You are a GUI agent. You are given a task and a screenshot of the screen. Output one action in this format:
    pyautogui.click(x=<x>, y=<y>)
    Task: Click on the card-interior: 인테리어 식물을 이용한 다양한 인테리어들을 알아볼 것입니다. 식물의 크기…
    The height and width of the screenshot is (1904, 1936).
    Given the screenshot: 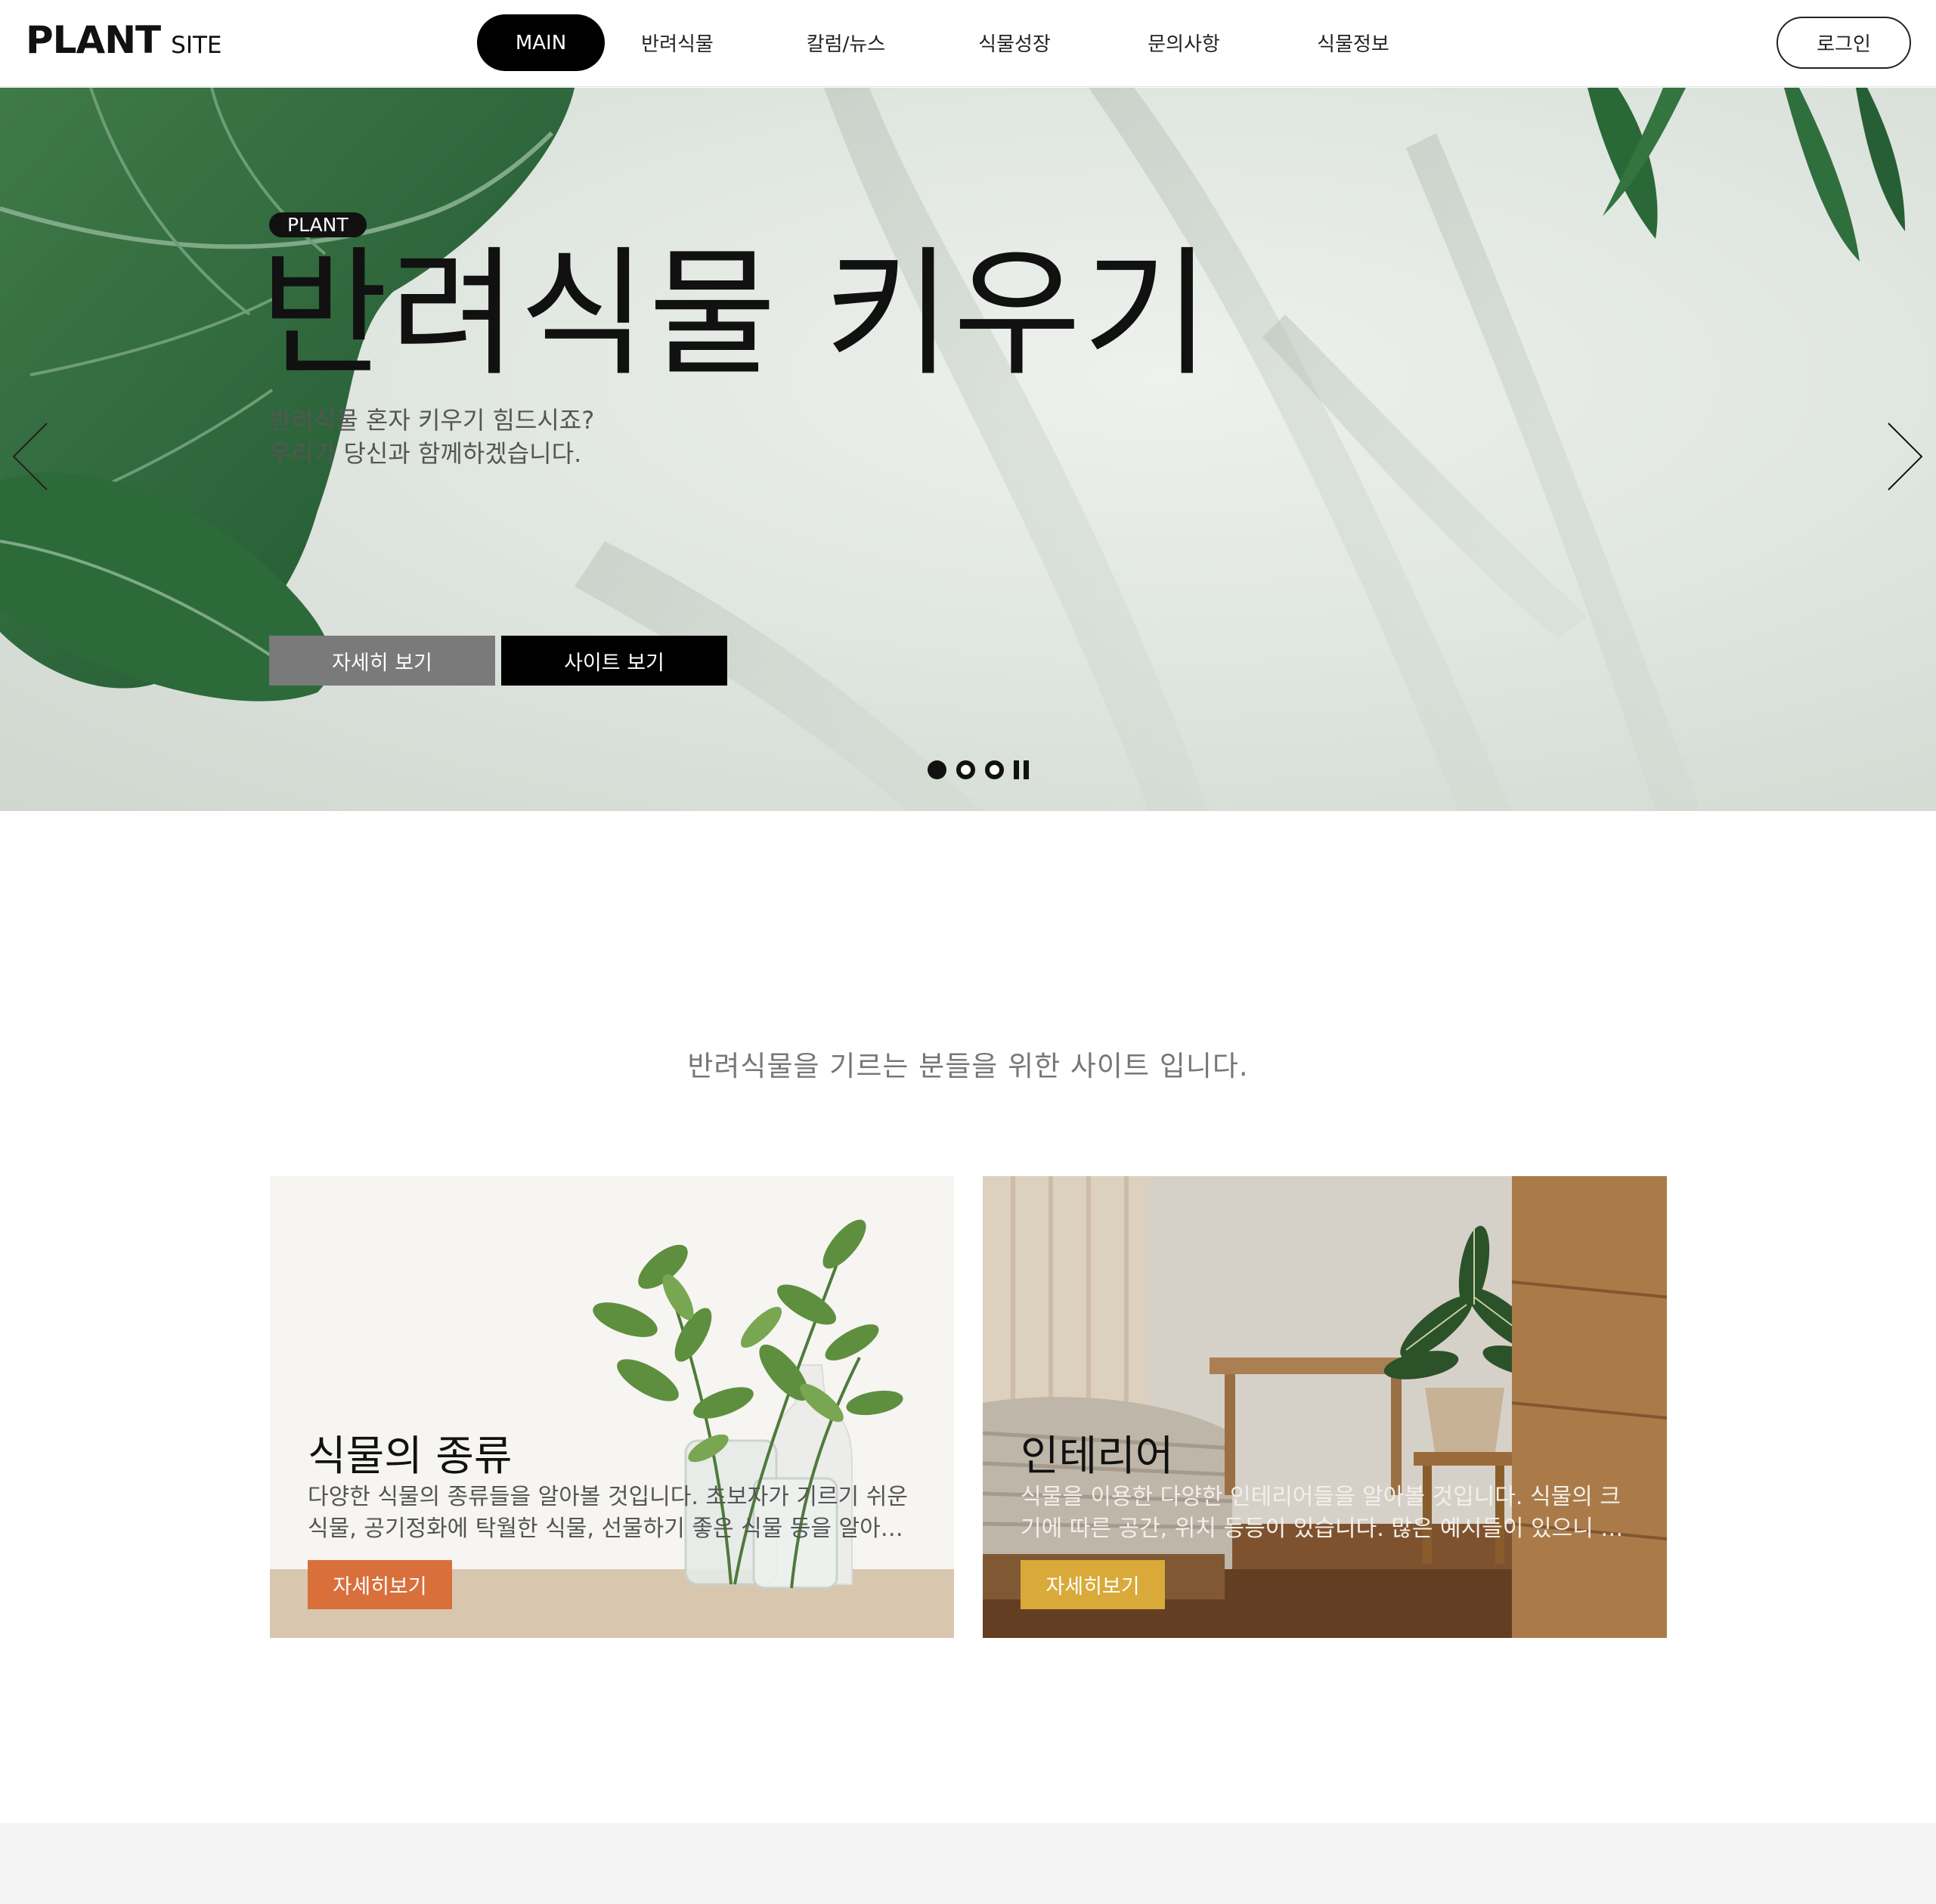 What is the action you would take?
    pyautogui.click(x=1325, y=1407)
    